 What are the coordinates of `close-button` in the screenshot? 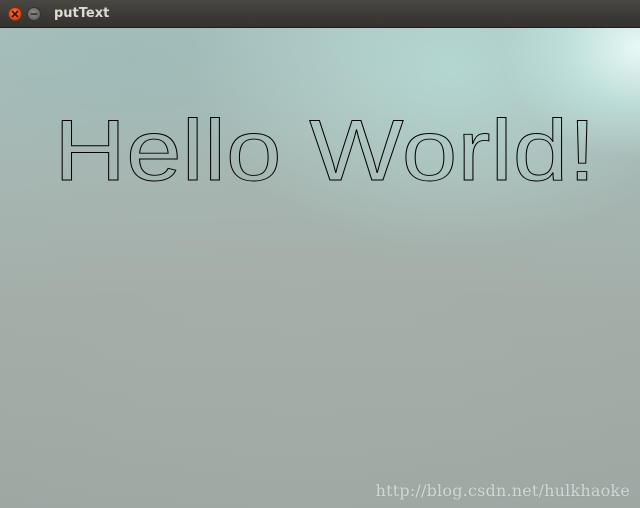 It's located at (15, 14).